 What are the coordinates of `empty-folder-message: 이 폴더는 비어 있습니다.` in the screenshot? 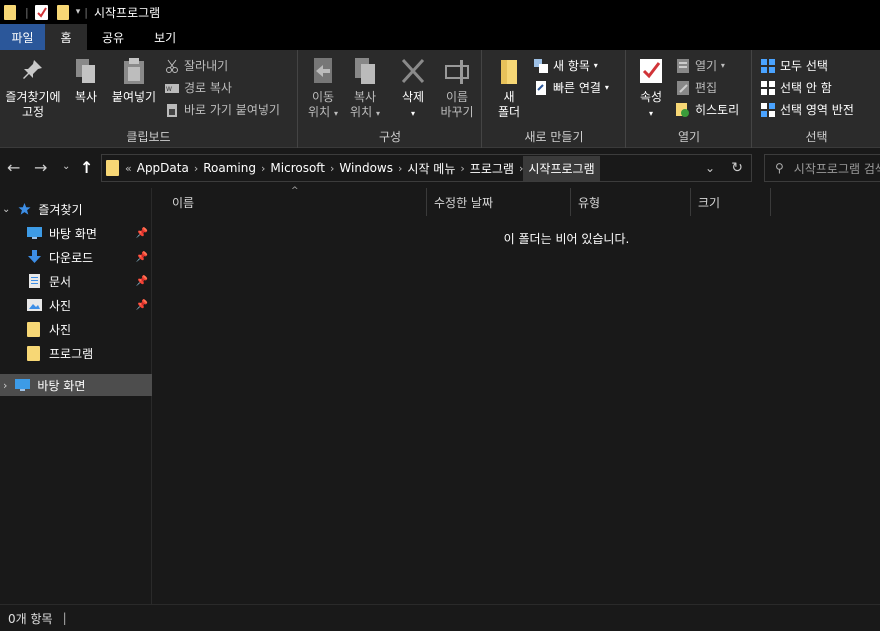 It's located at (566, 239).